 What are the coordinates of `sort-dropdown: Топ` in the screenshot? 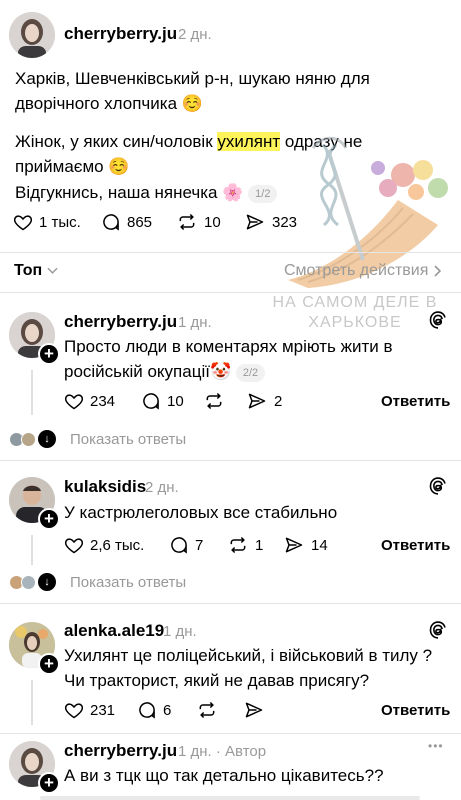 It's located at (36, 271).